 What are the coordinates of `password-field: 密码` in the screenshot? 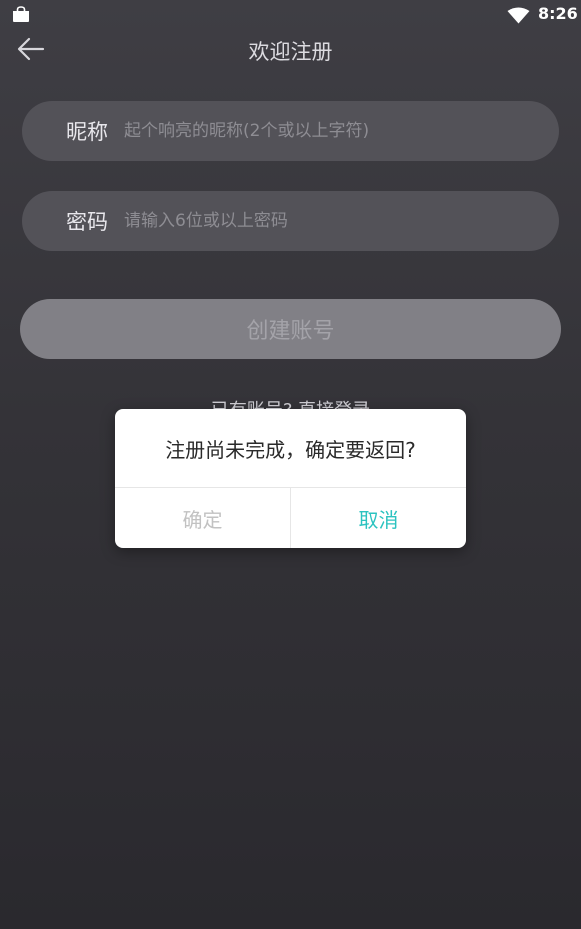 It's located at (290, 221).